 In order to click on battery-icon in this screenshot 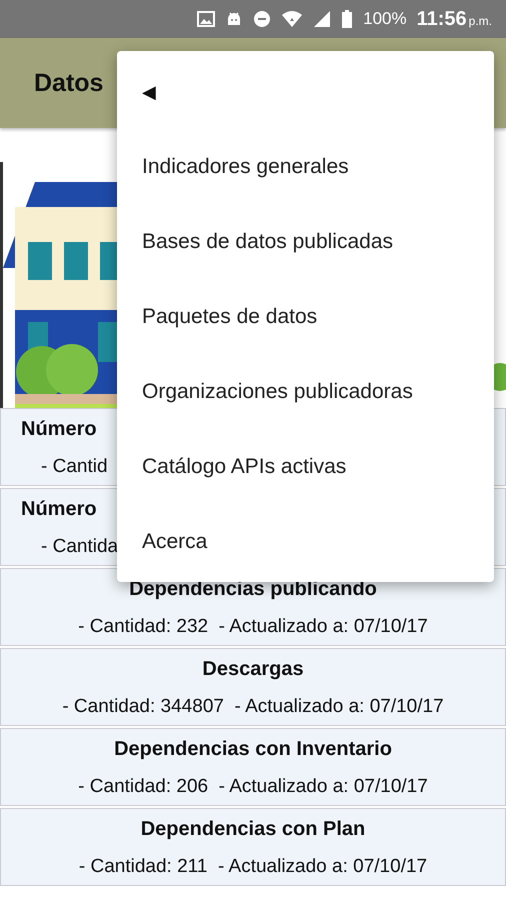, I will do `click(347, 19)`.